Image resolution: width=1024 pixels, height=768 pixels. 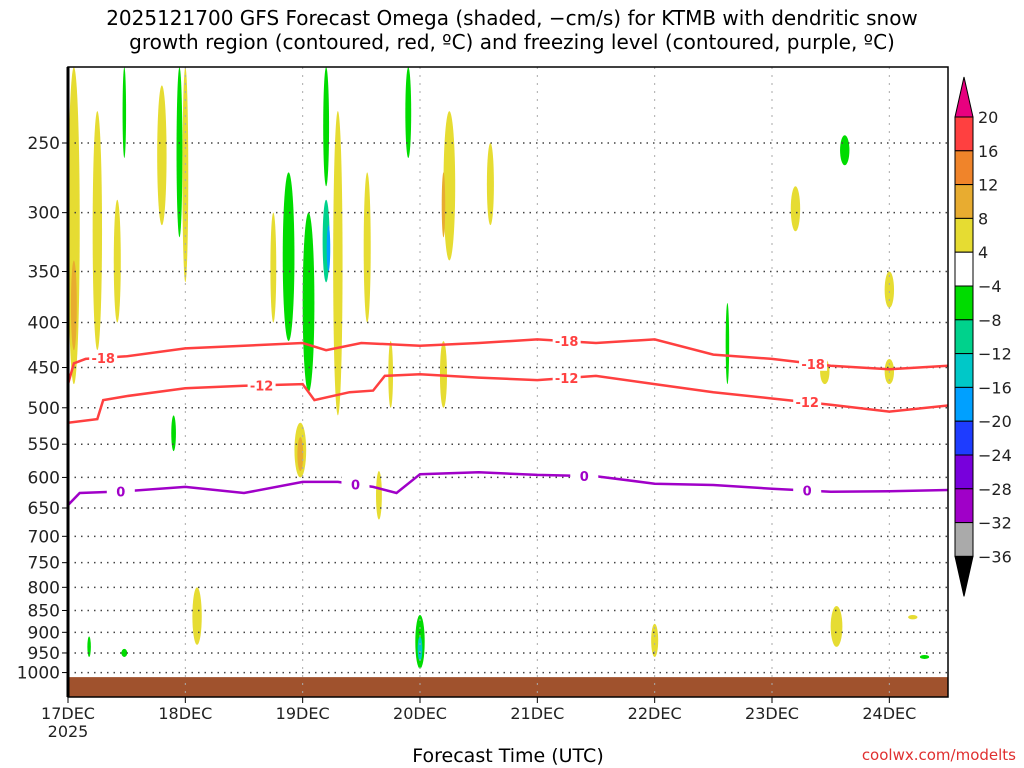 What do you see at coordinates (44, 654) in the screenshot?
I see `y-tick-label: 950` at bounding box center [44, 654].